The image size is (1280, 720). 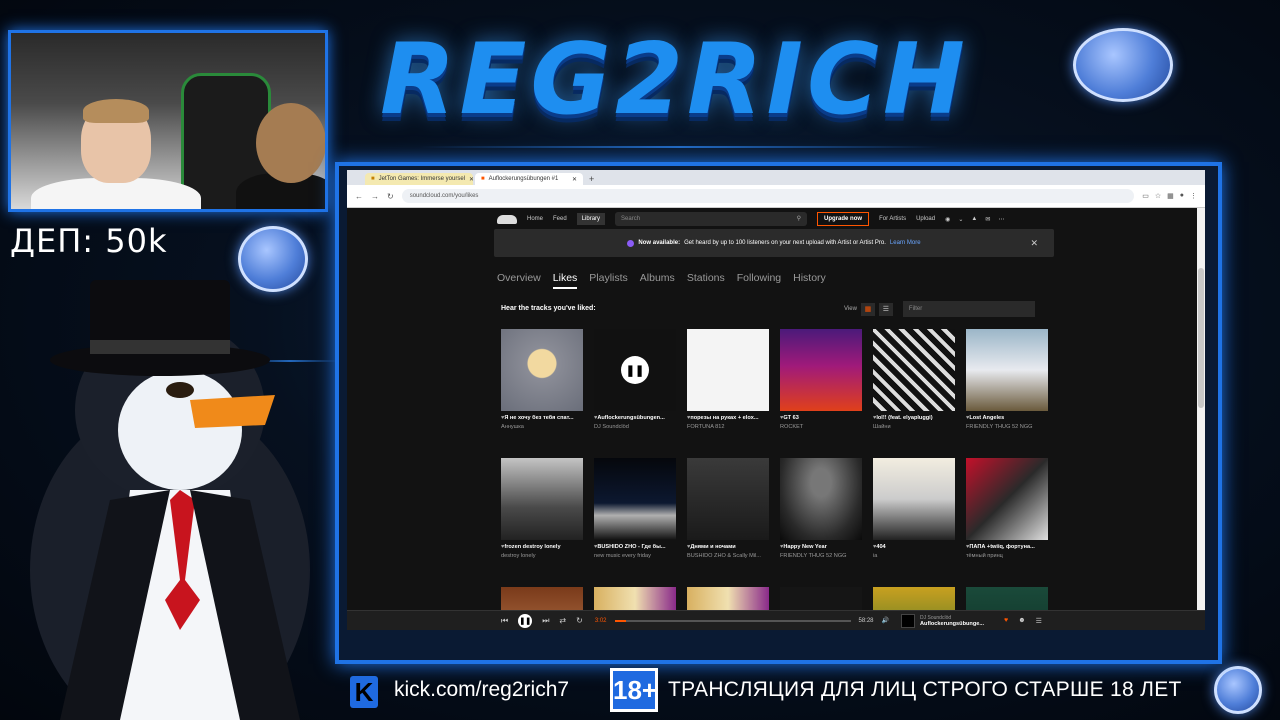 I want to click on follow-icon: ☻, so click(x=1021, y=621).